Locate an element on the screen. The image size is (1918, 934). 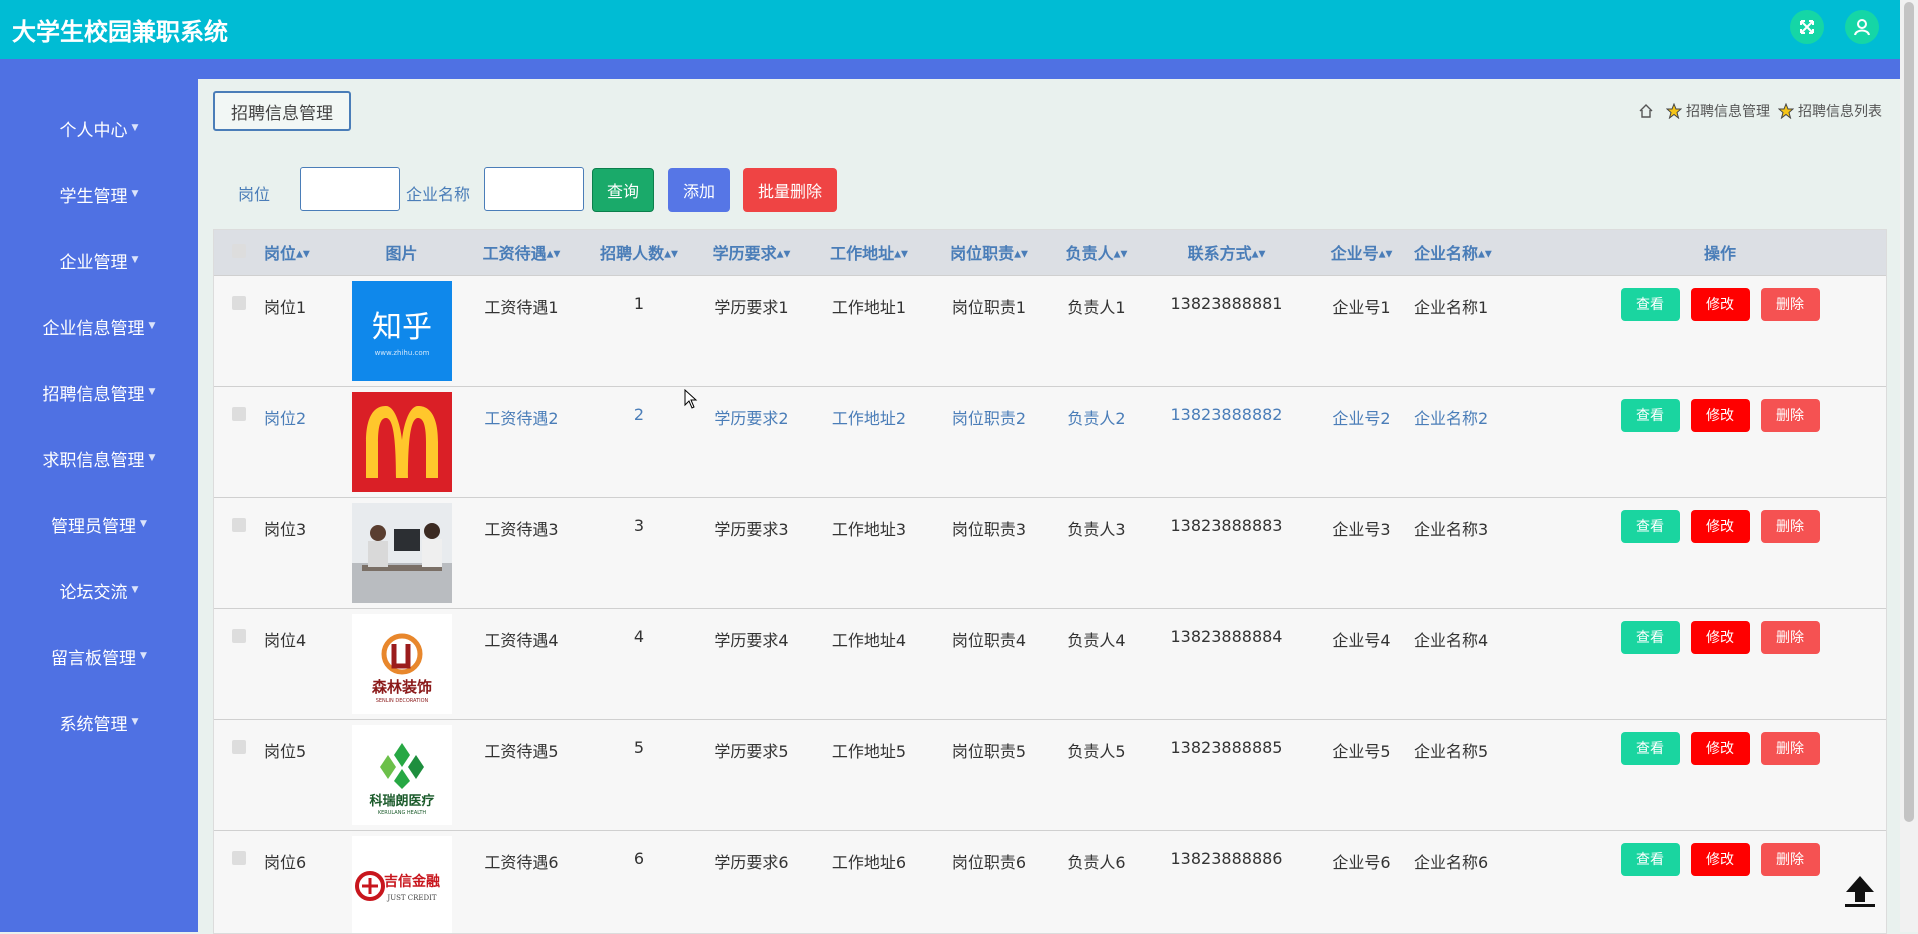
back-to-top-icon is located at coordinates (1860, 890).